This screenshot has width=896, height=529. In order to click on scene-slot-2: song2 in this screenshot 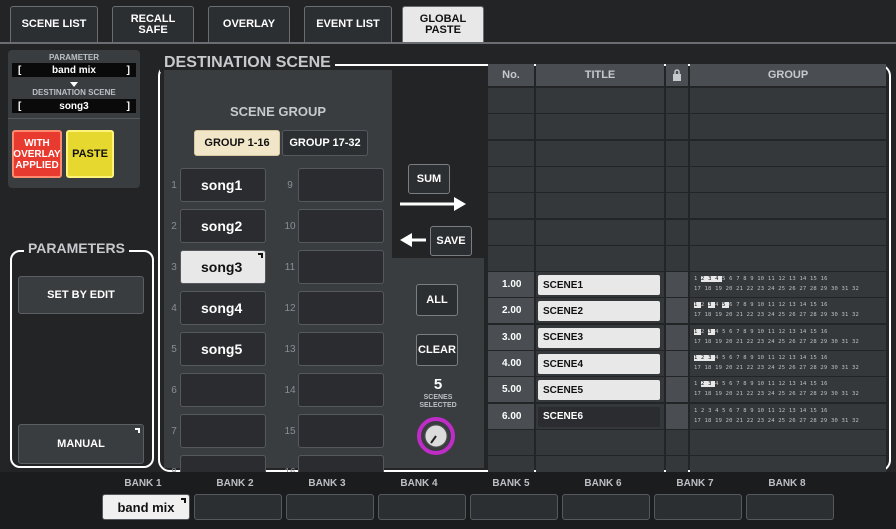, I will do `click(223, 226)`.